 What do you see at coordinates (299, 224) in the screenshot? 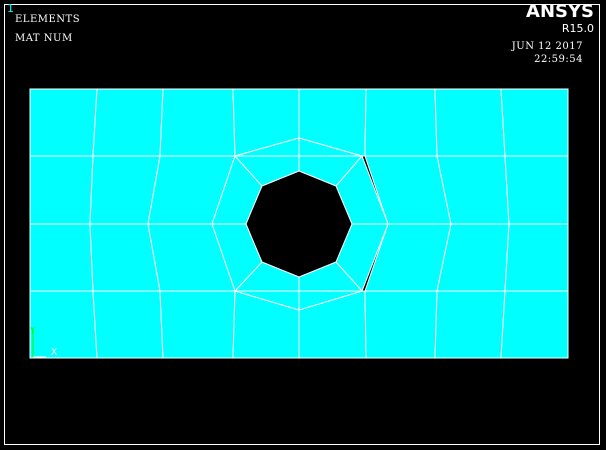
I see `circular-hole` at bounding box center [299, 224].